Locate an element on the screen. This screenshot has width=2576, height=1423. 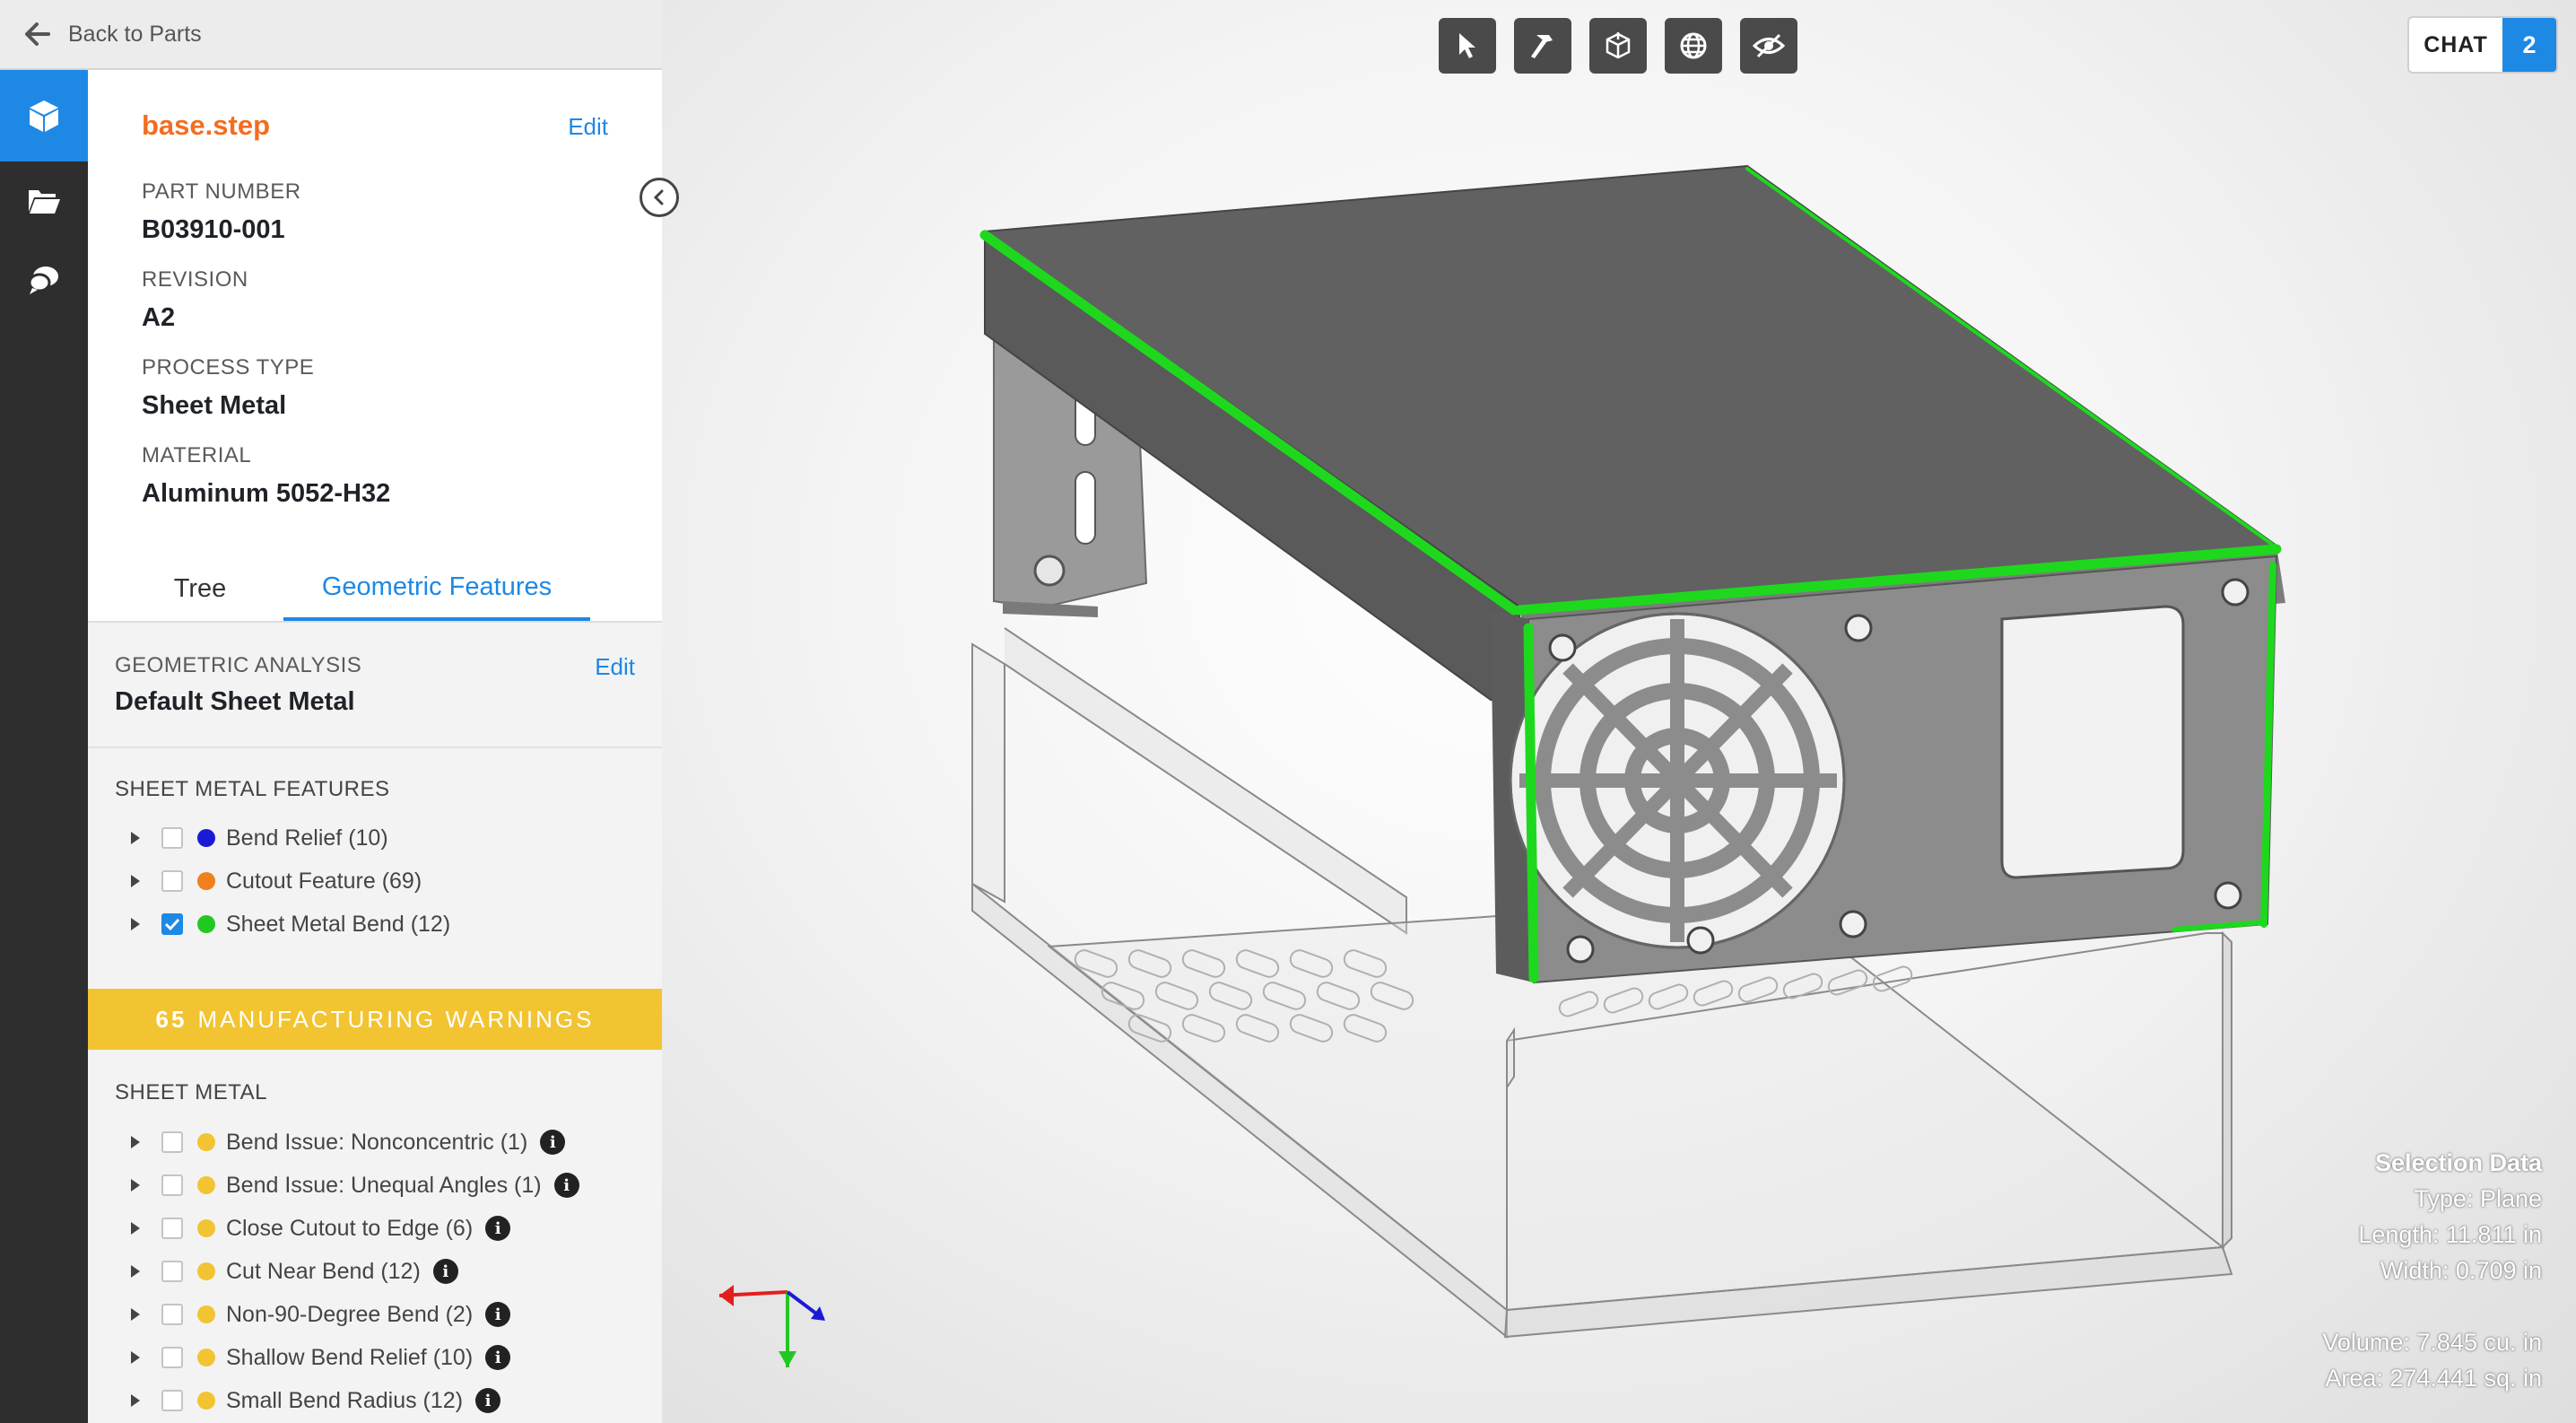
warning-row: Cut Near Bend (12) i is located at coordinates (294, 1271).